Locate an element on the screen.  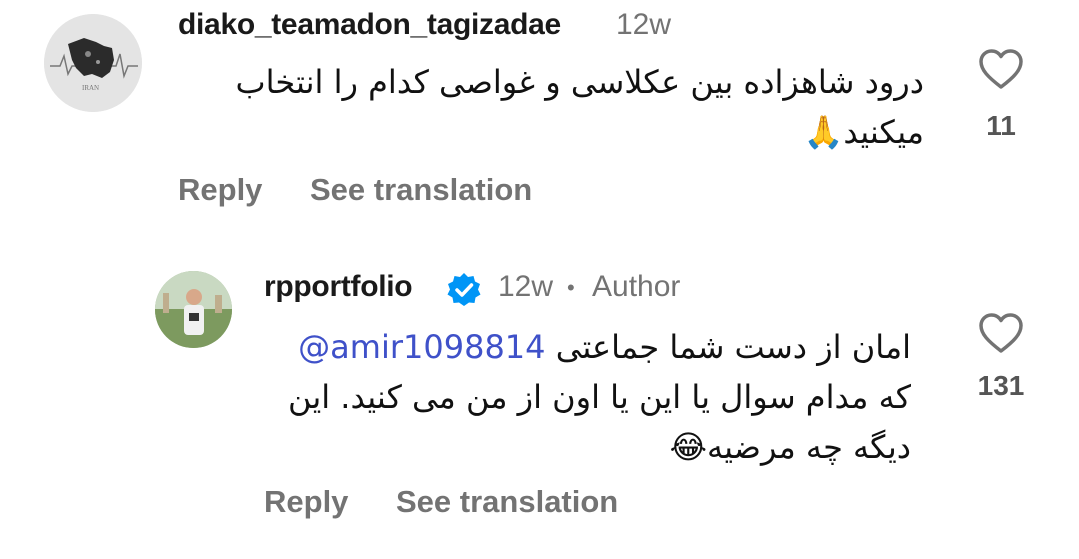
comment-text-fragment: امان از دست شما جماعتی is located at coordinates (733, 347).